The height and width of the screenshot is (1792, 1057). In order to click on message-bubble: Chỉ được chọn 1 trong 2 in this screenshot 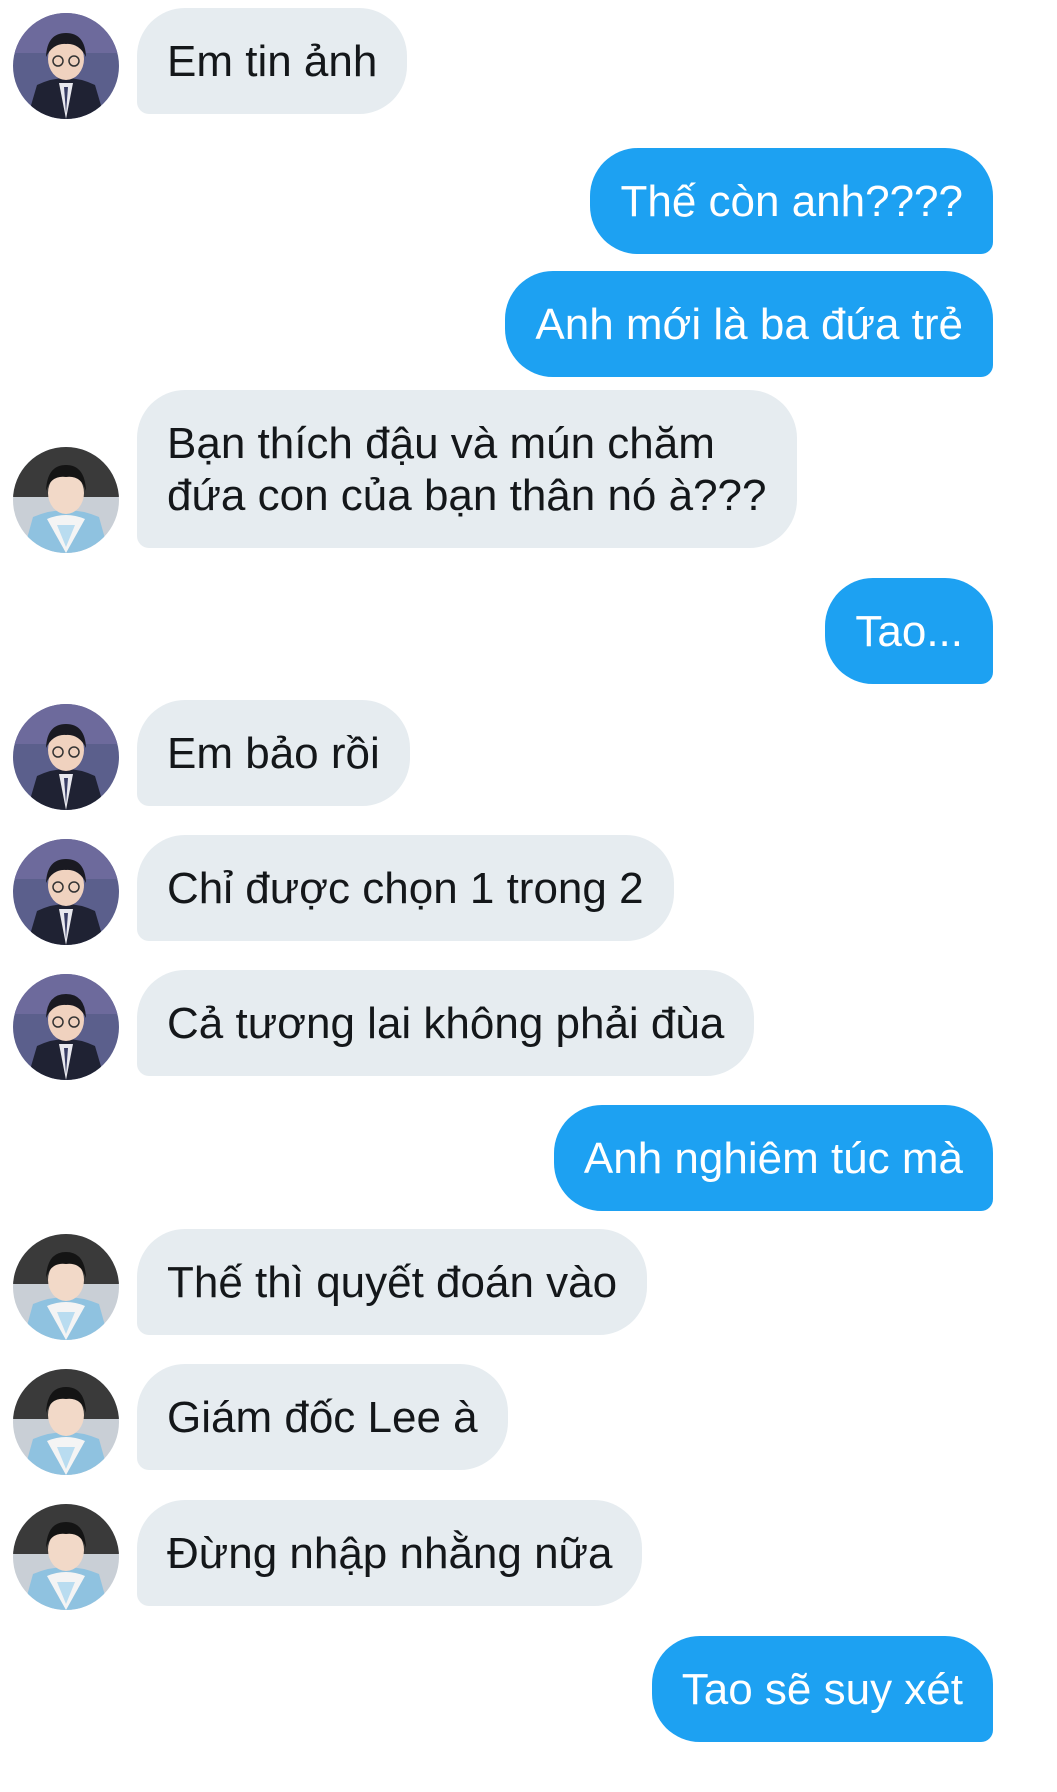, I will do `click(405, 888)`.